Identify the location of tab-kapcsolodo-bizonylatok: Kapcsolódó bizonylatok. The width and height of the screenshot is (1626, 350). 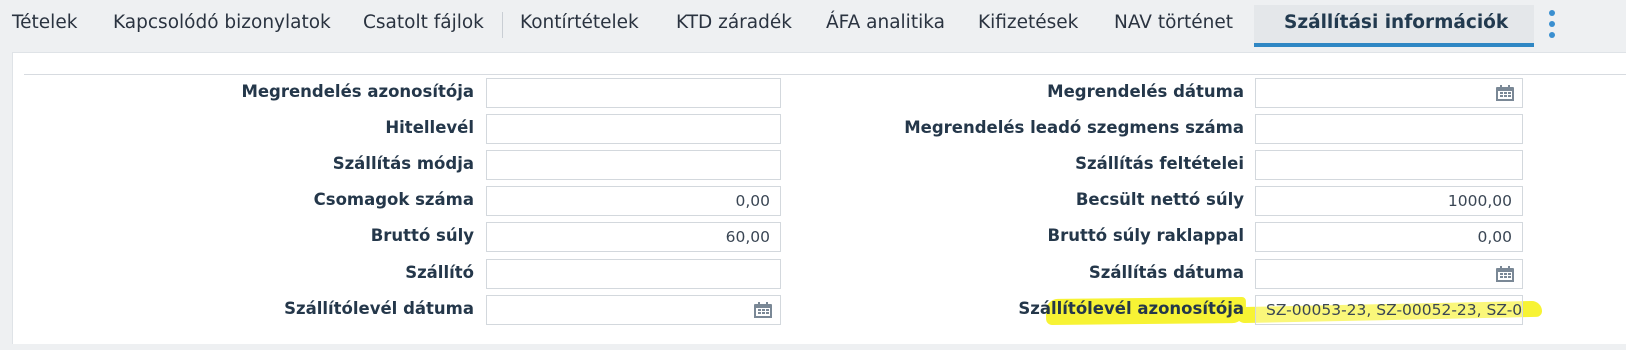
(222, 22).